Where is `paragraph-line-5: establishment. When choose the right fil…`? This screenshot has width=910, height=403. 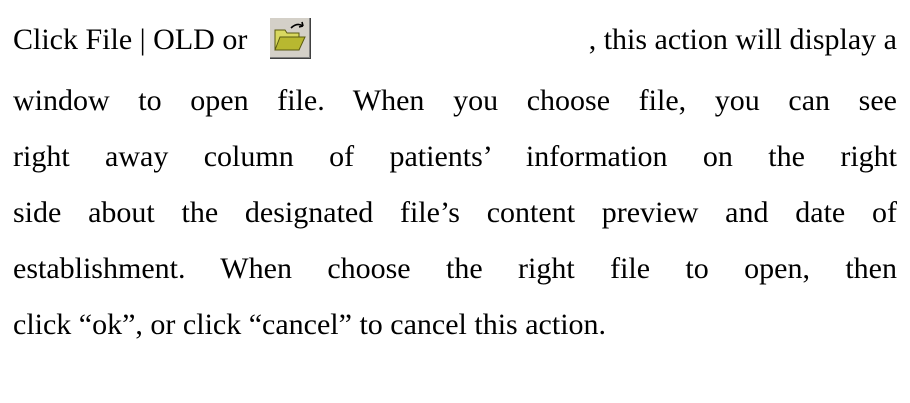 paragraph-line-5: establishment. When choose the right fil… is located at coordinates (455, 268).